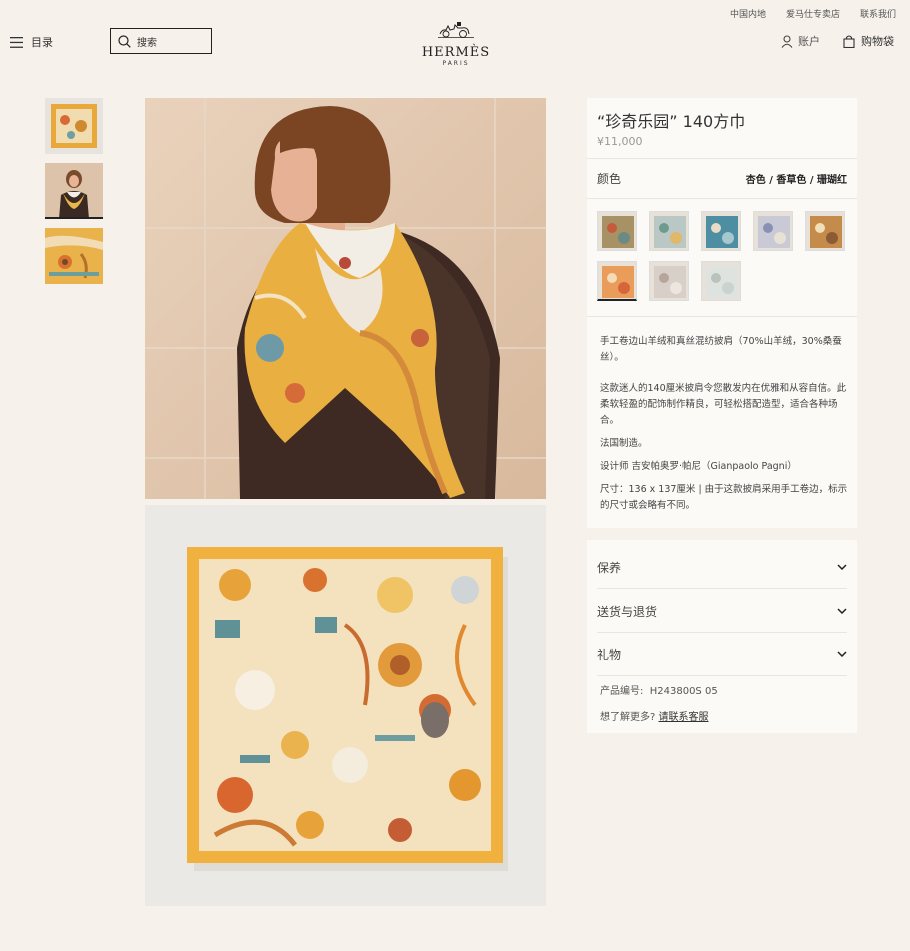  I want to click on account-label: 账户, so click(809, 41).